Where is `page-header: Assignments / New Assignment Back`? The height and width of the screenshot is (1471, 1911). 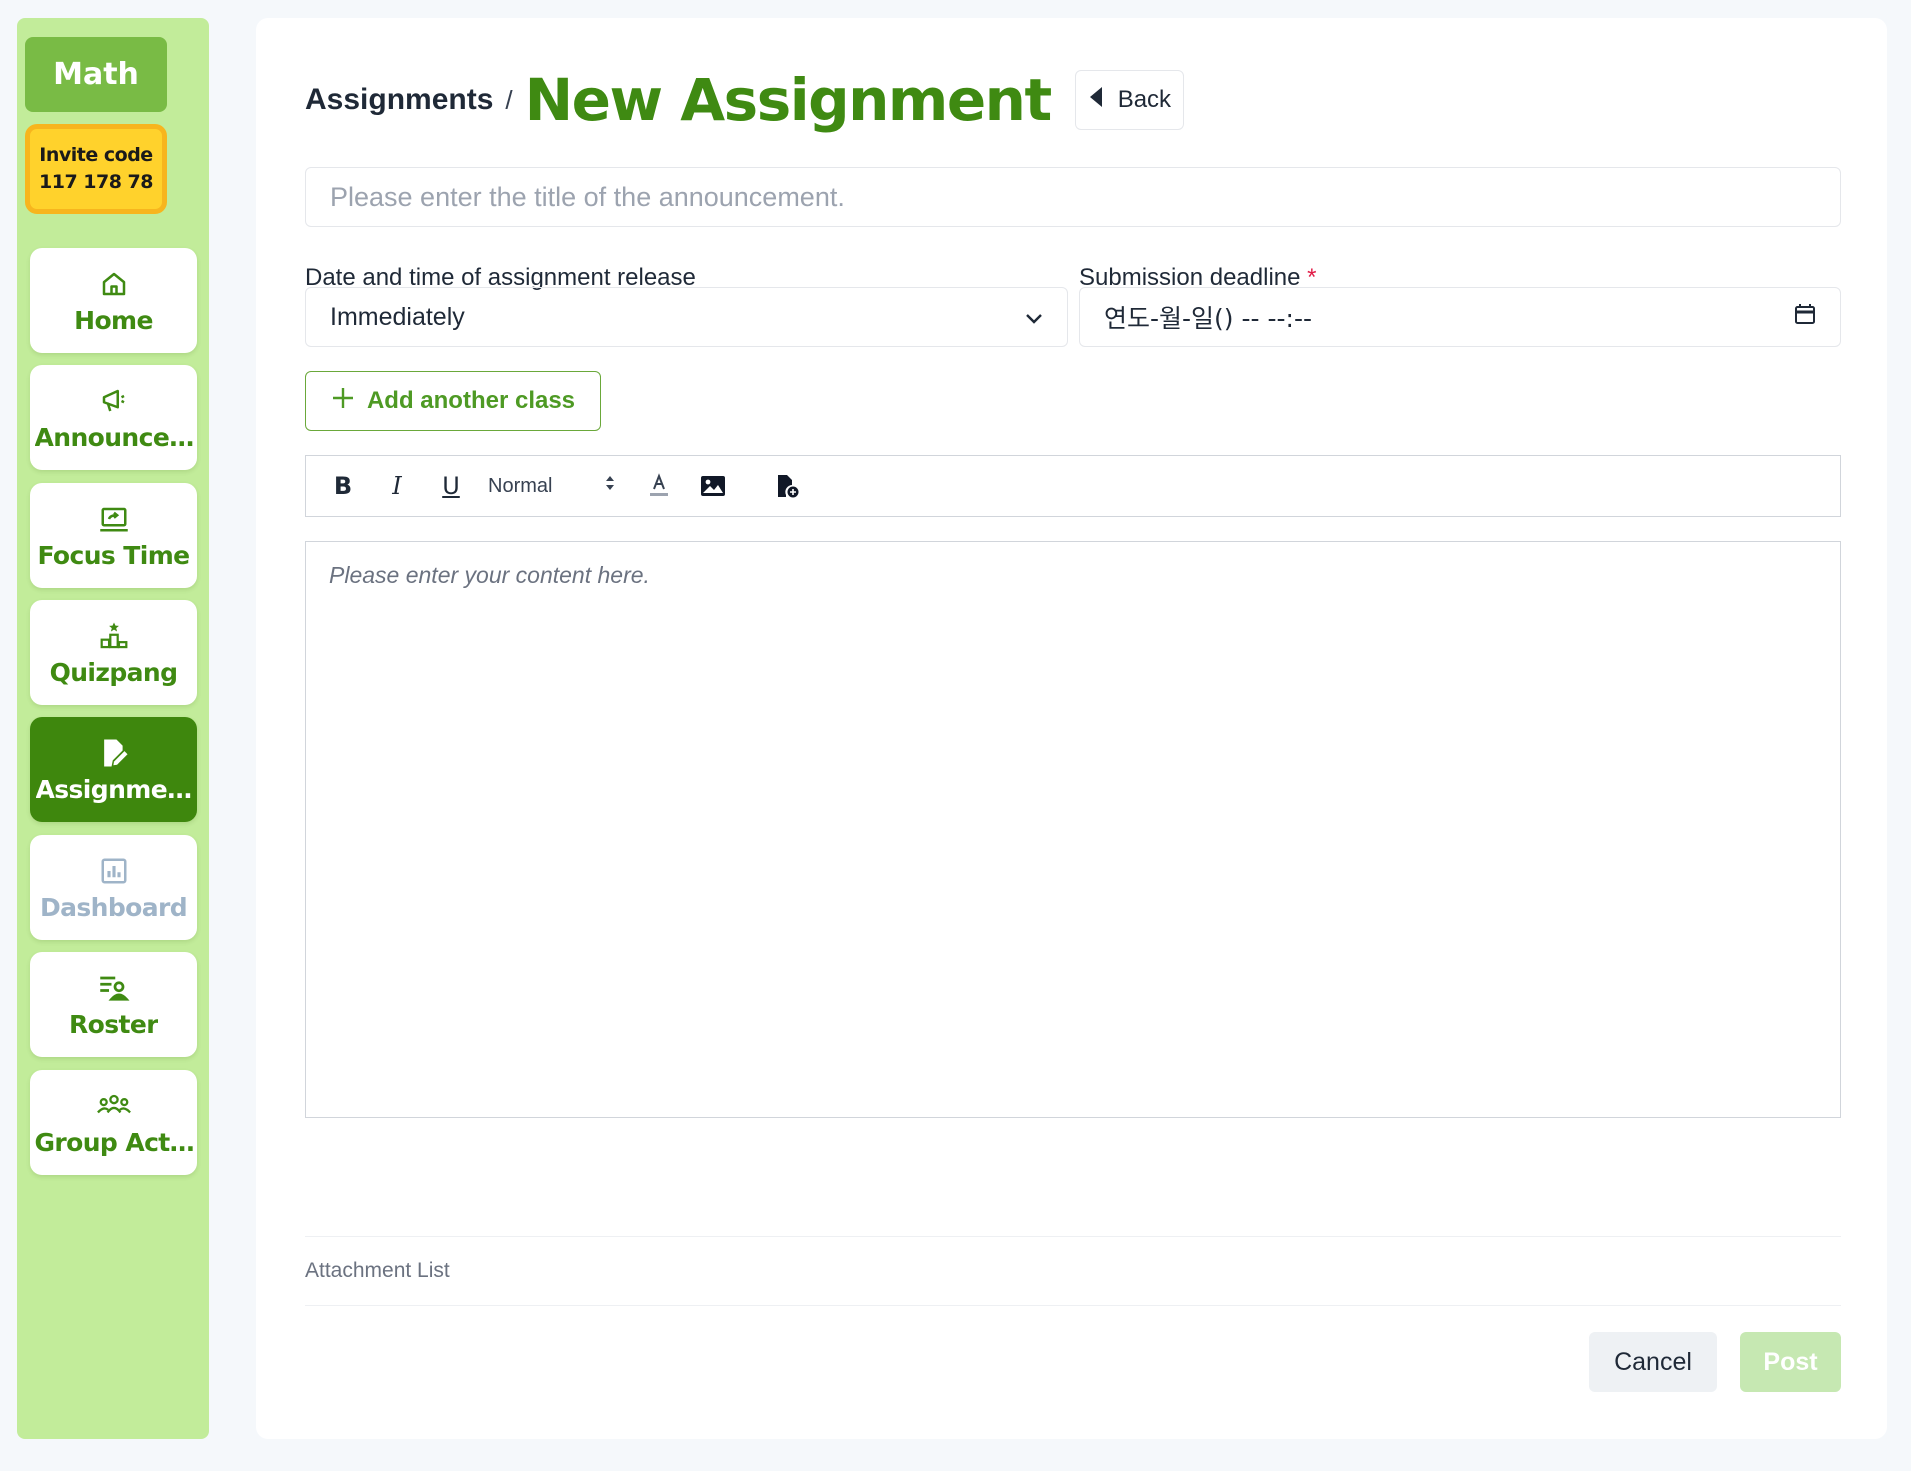
page-header: Assignments / New Assignment Back is located at coordinates (745, 100).